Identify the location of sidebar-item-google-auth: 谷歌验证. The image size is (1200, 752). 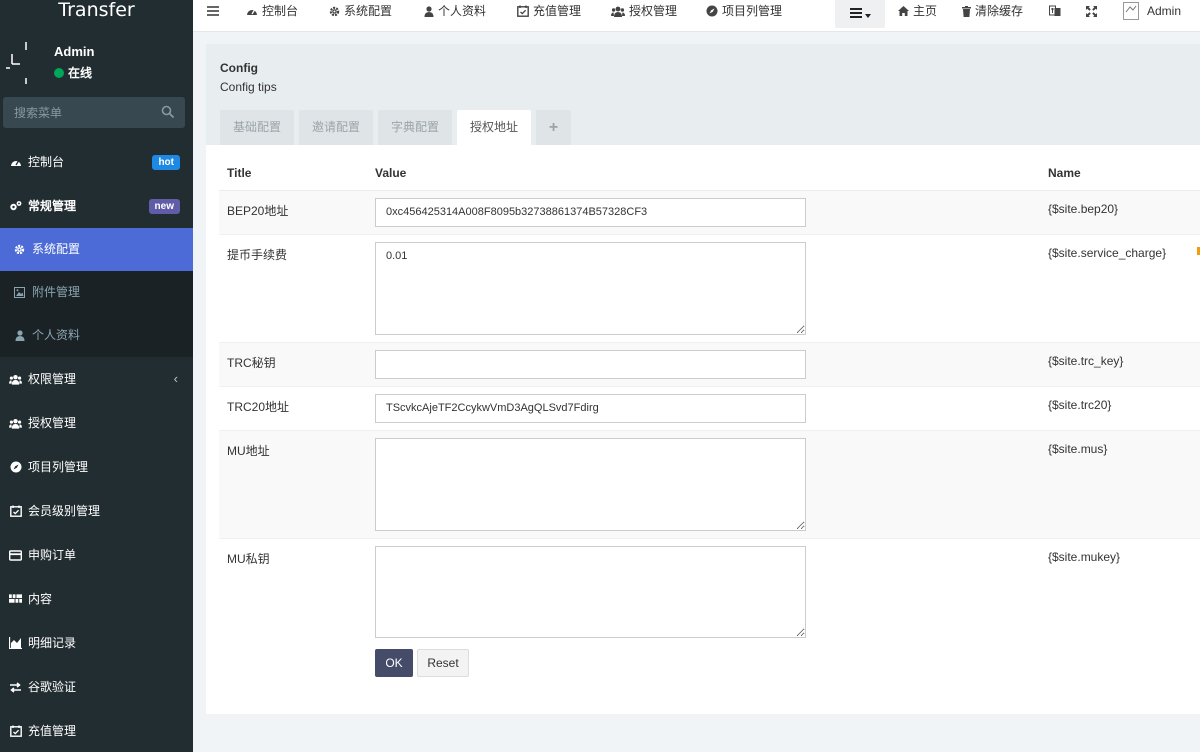
(96, 687).